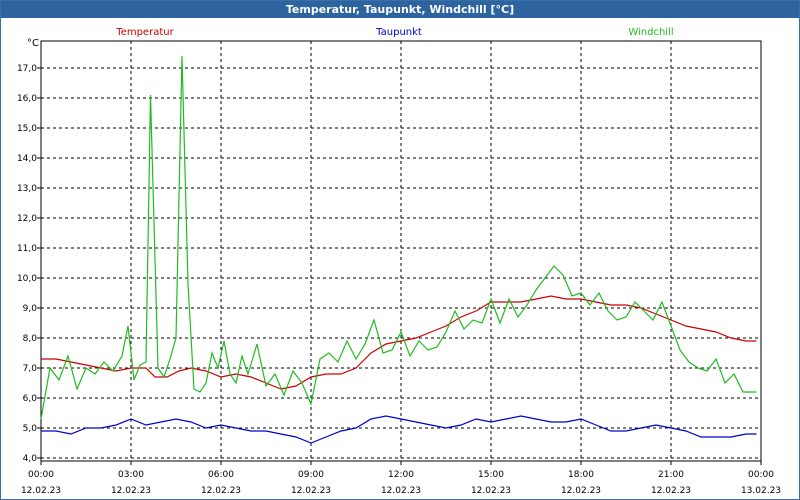  What do you see at coordinates (401, 475) in the screenshot?
I see `x-tick-label-time: 12:00` at bounding box center [401, 475].